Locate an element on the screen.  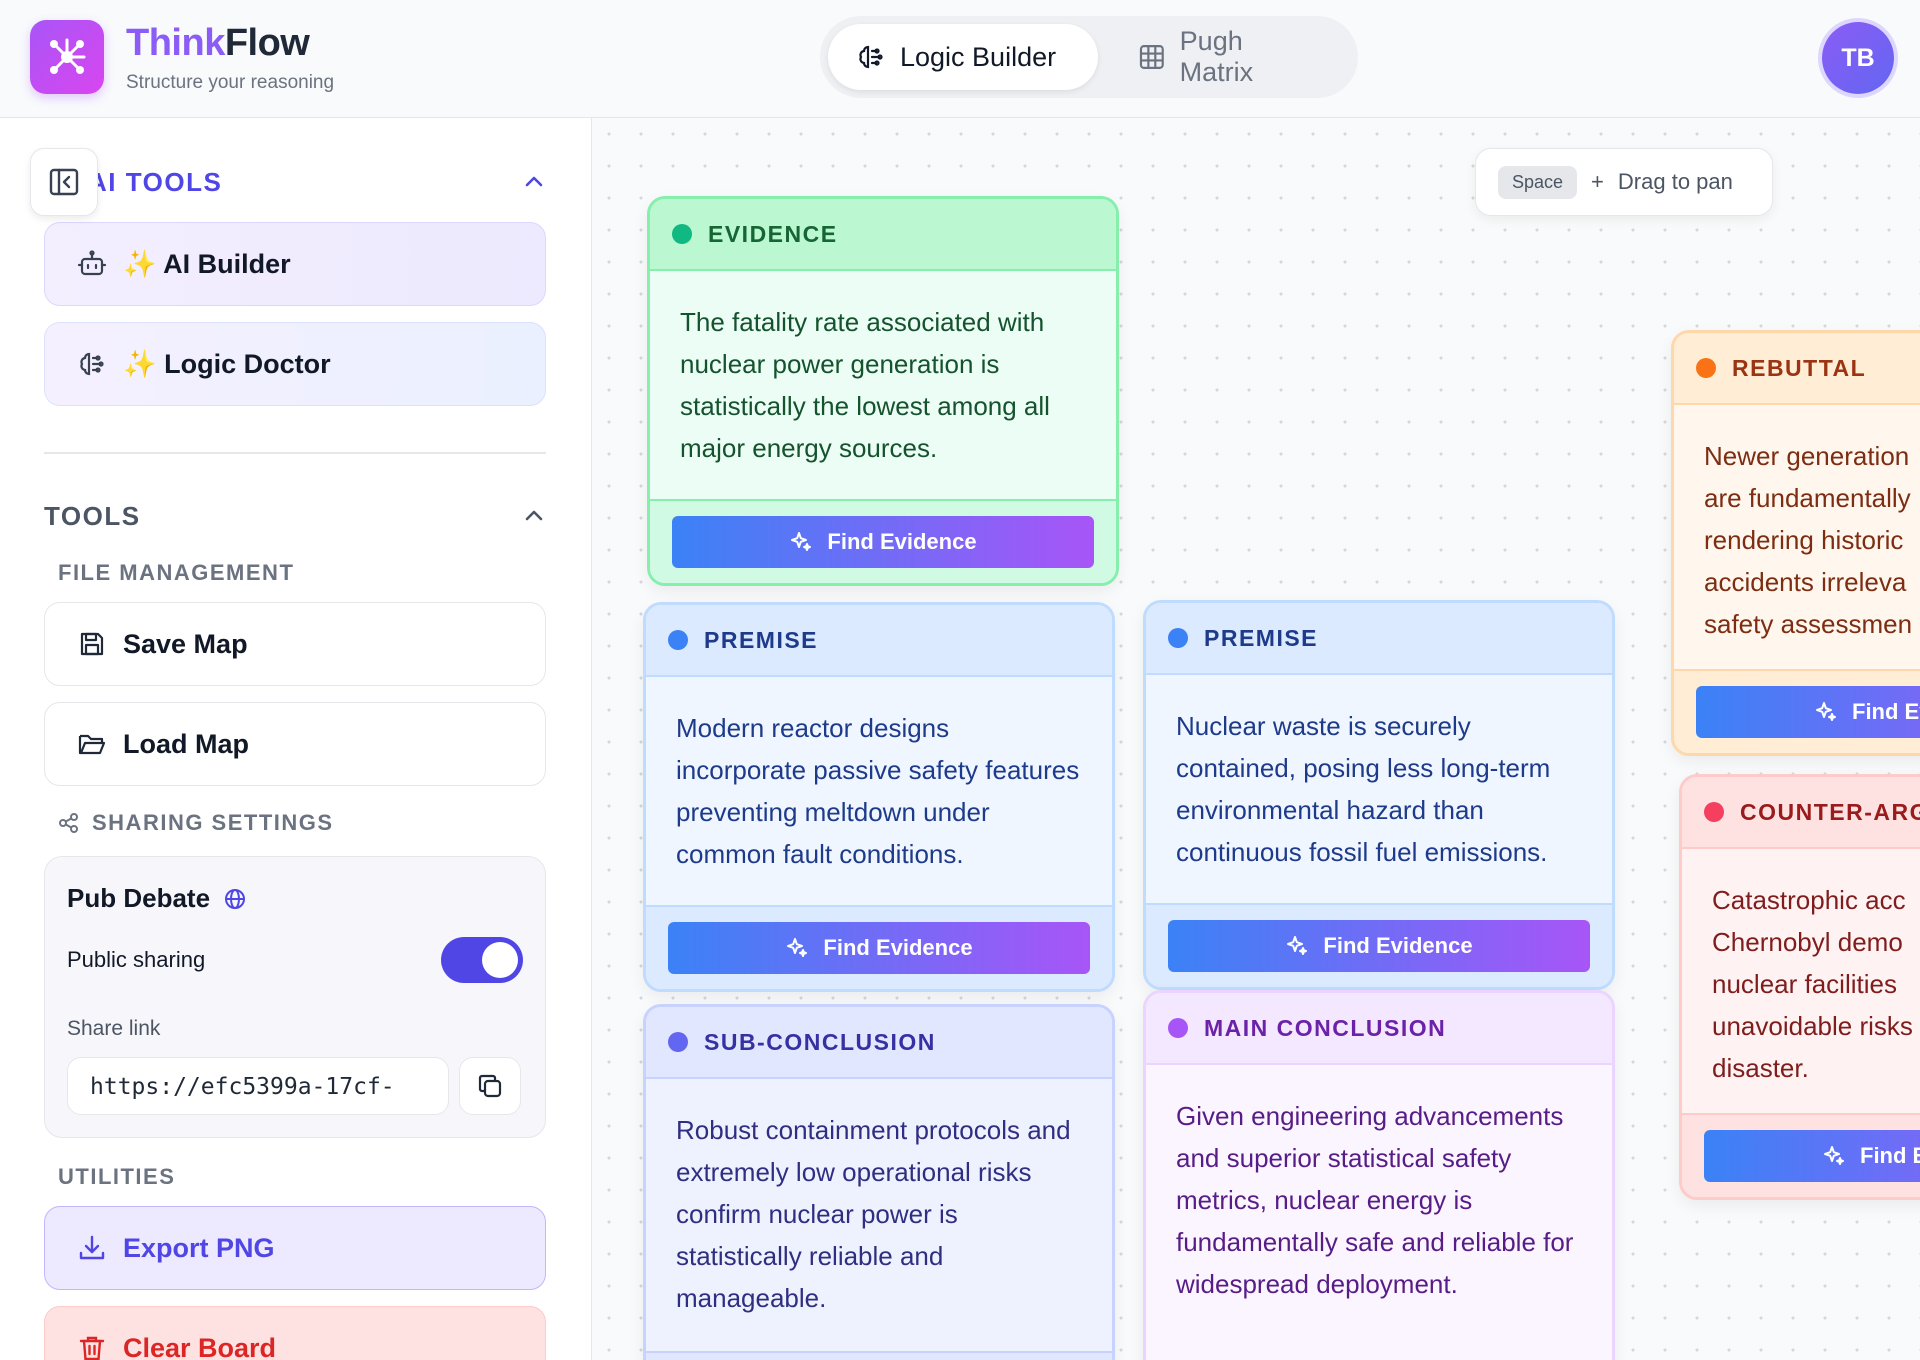
plus-sign: + is located at coordinates (1597, 181).